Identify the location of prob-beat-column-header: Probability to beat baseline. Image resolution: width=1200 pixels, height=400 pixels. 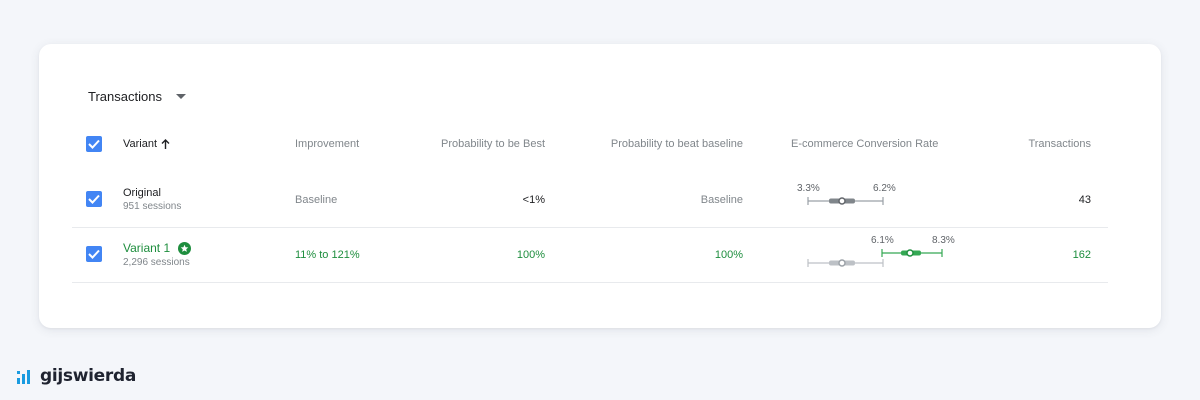
(661, 144).